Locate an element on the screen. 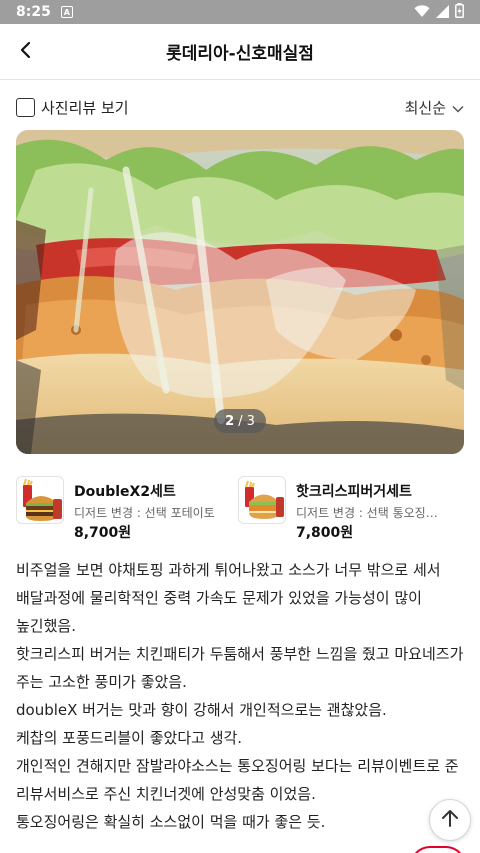  menu-item: DoubleX2세트 디저트 변경 : 선택 포테이토 8,700원 is located at coordinates (123, 509).